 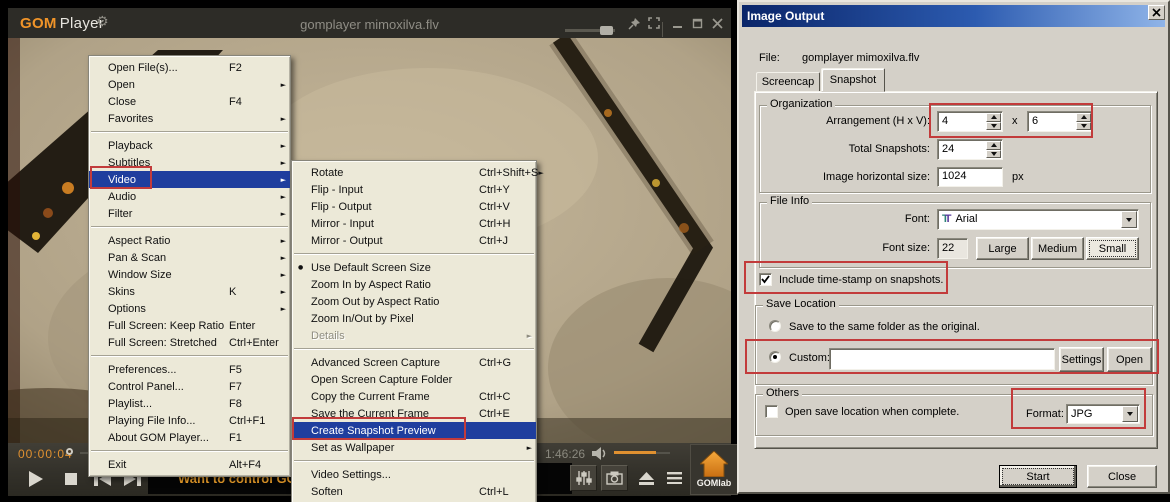 What do you see at coordinates (414, 491) in the screenshot?
I see `menu-item-soften: Soften Ctrl+L` at bounding box center [414, 491].